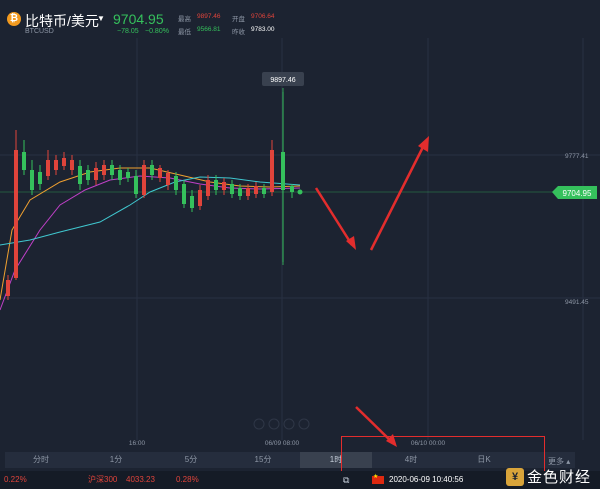  What do you see at coordinates (426, 479) in the screenshot?
I see `ticker-datetime: 2020-06-09 10:40:56` at bounding box center [426, 479].